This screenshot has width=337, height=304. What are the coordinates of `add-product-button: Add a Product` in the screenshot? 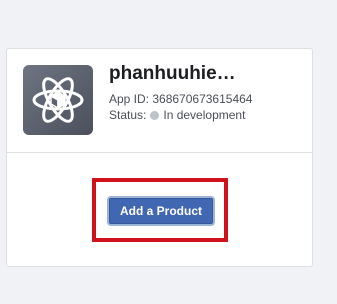 It's located at (161, 211).